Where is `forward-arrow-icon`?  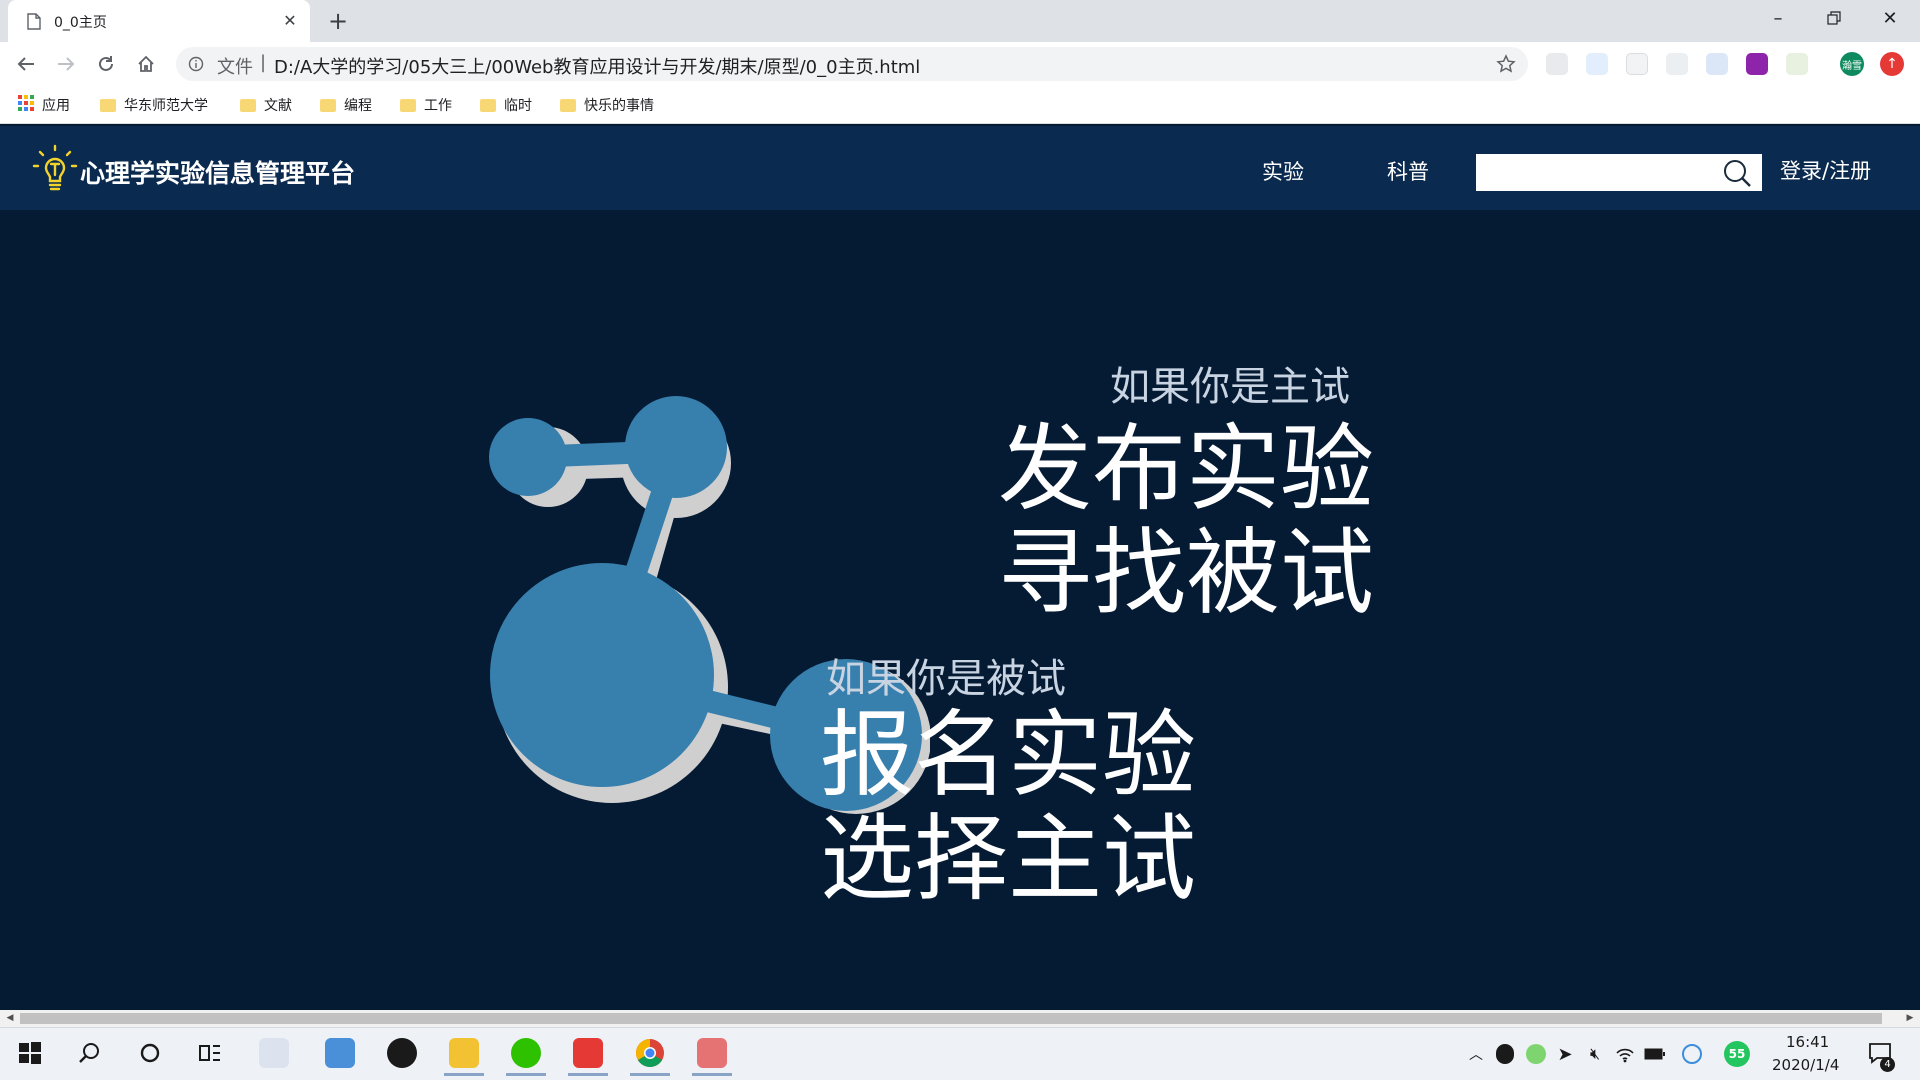
forward-arrow-icon is located at coordinates (66, 64).